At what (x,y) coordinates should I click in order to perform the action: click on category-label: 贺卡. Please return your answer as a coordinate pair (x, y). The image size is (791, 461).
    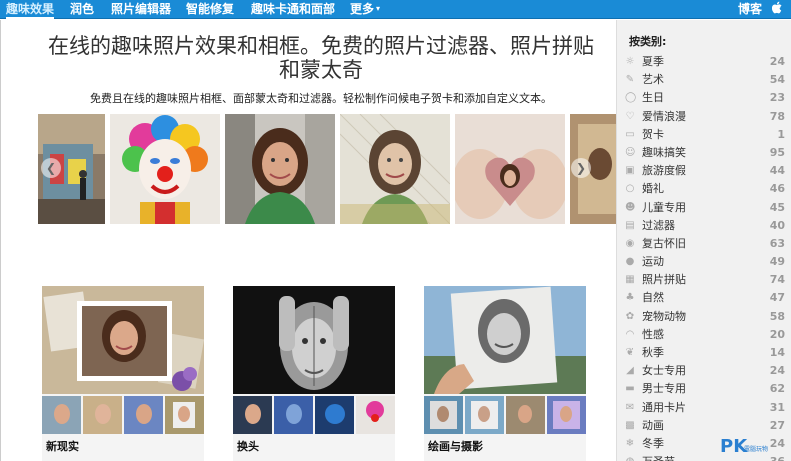
    Looking at the image, I should click on (653, 135).